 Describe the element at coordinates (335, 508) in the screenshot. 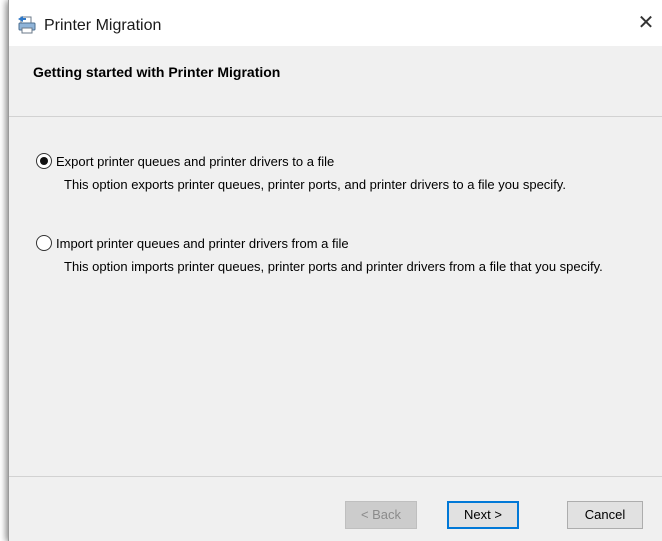

I see `button-bar: < Back Next > Cancel` at that location.